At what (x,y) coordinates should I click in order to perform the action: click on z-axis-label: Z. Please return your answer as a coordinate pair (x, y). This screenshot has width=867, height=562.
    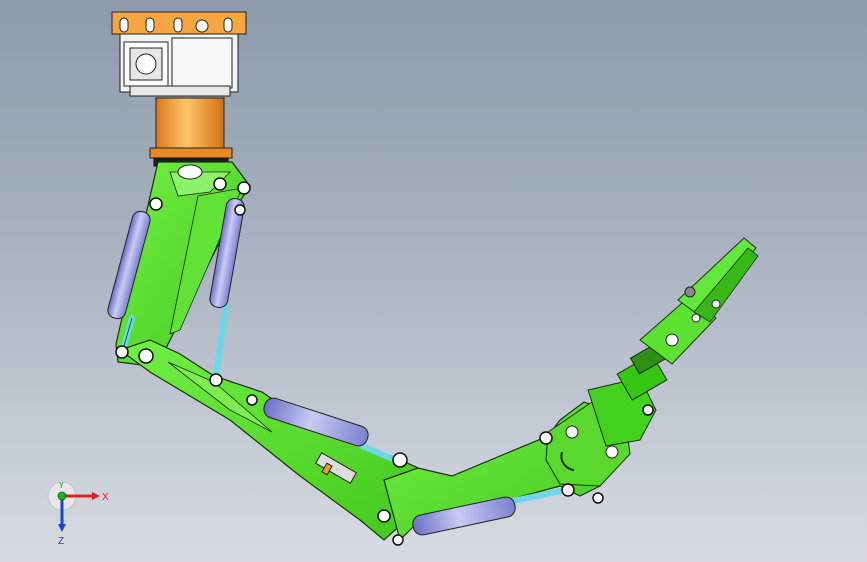
    Looking at the image, I should click on (61, 541).